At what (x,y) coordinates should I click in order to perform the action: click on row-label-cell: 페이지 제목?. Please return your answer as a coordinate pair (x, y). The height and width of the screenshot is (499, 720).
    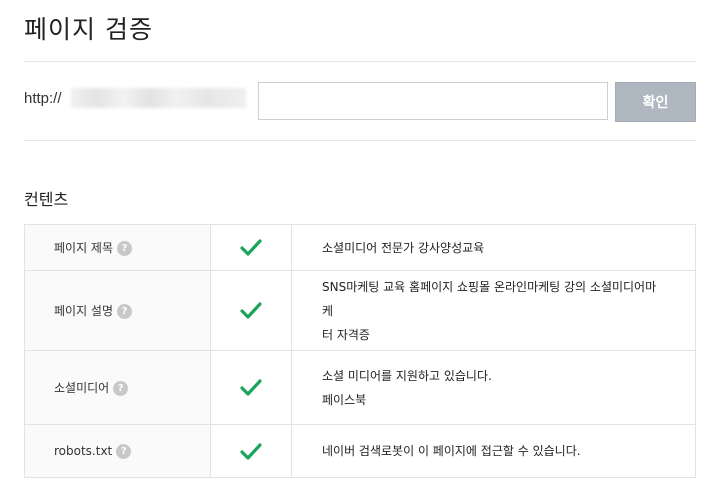
    Looking at the image, I should click on (117, 247).